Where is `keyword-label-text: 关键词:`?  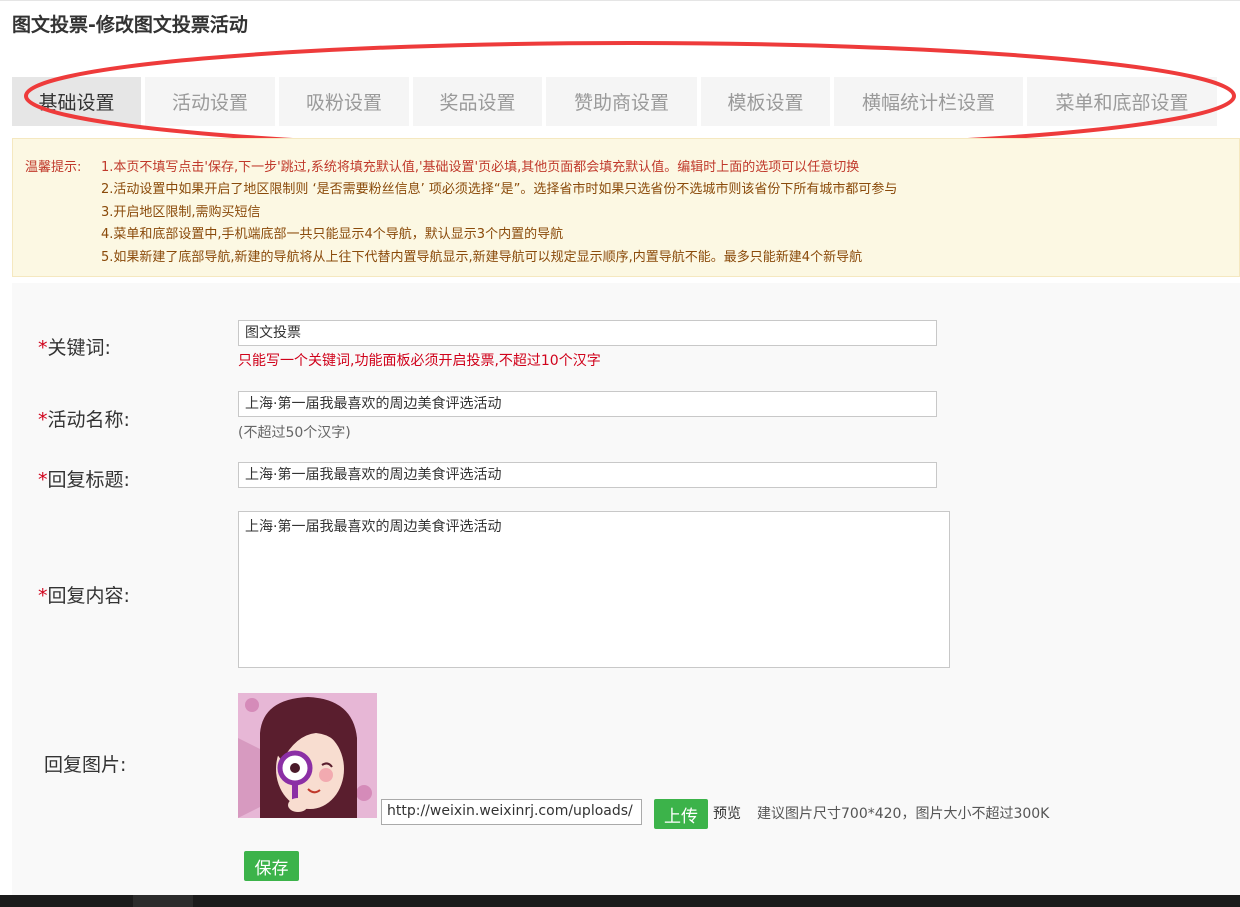
keyword-label-text: 关键词: is located at coordinates (79, 348).